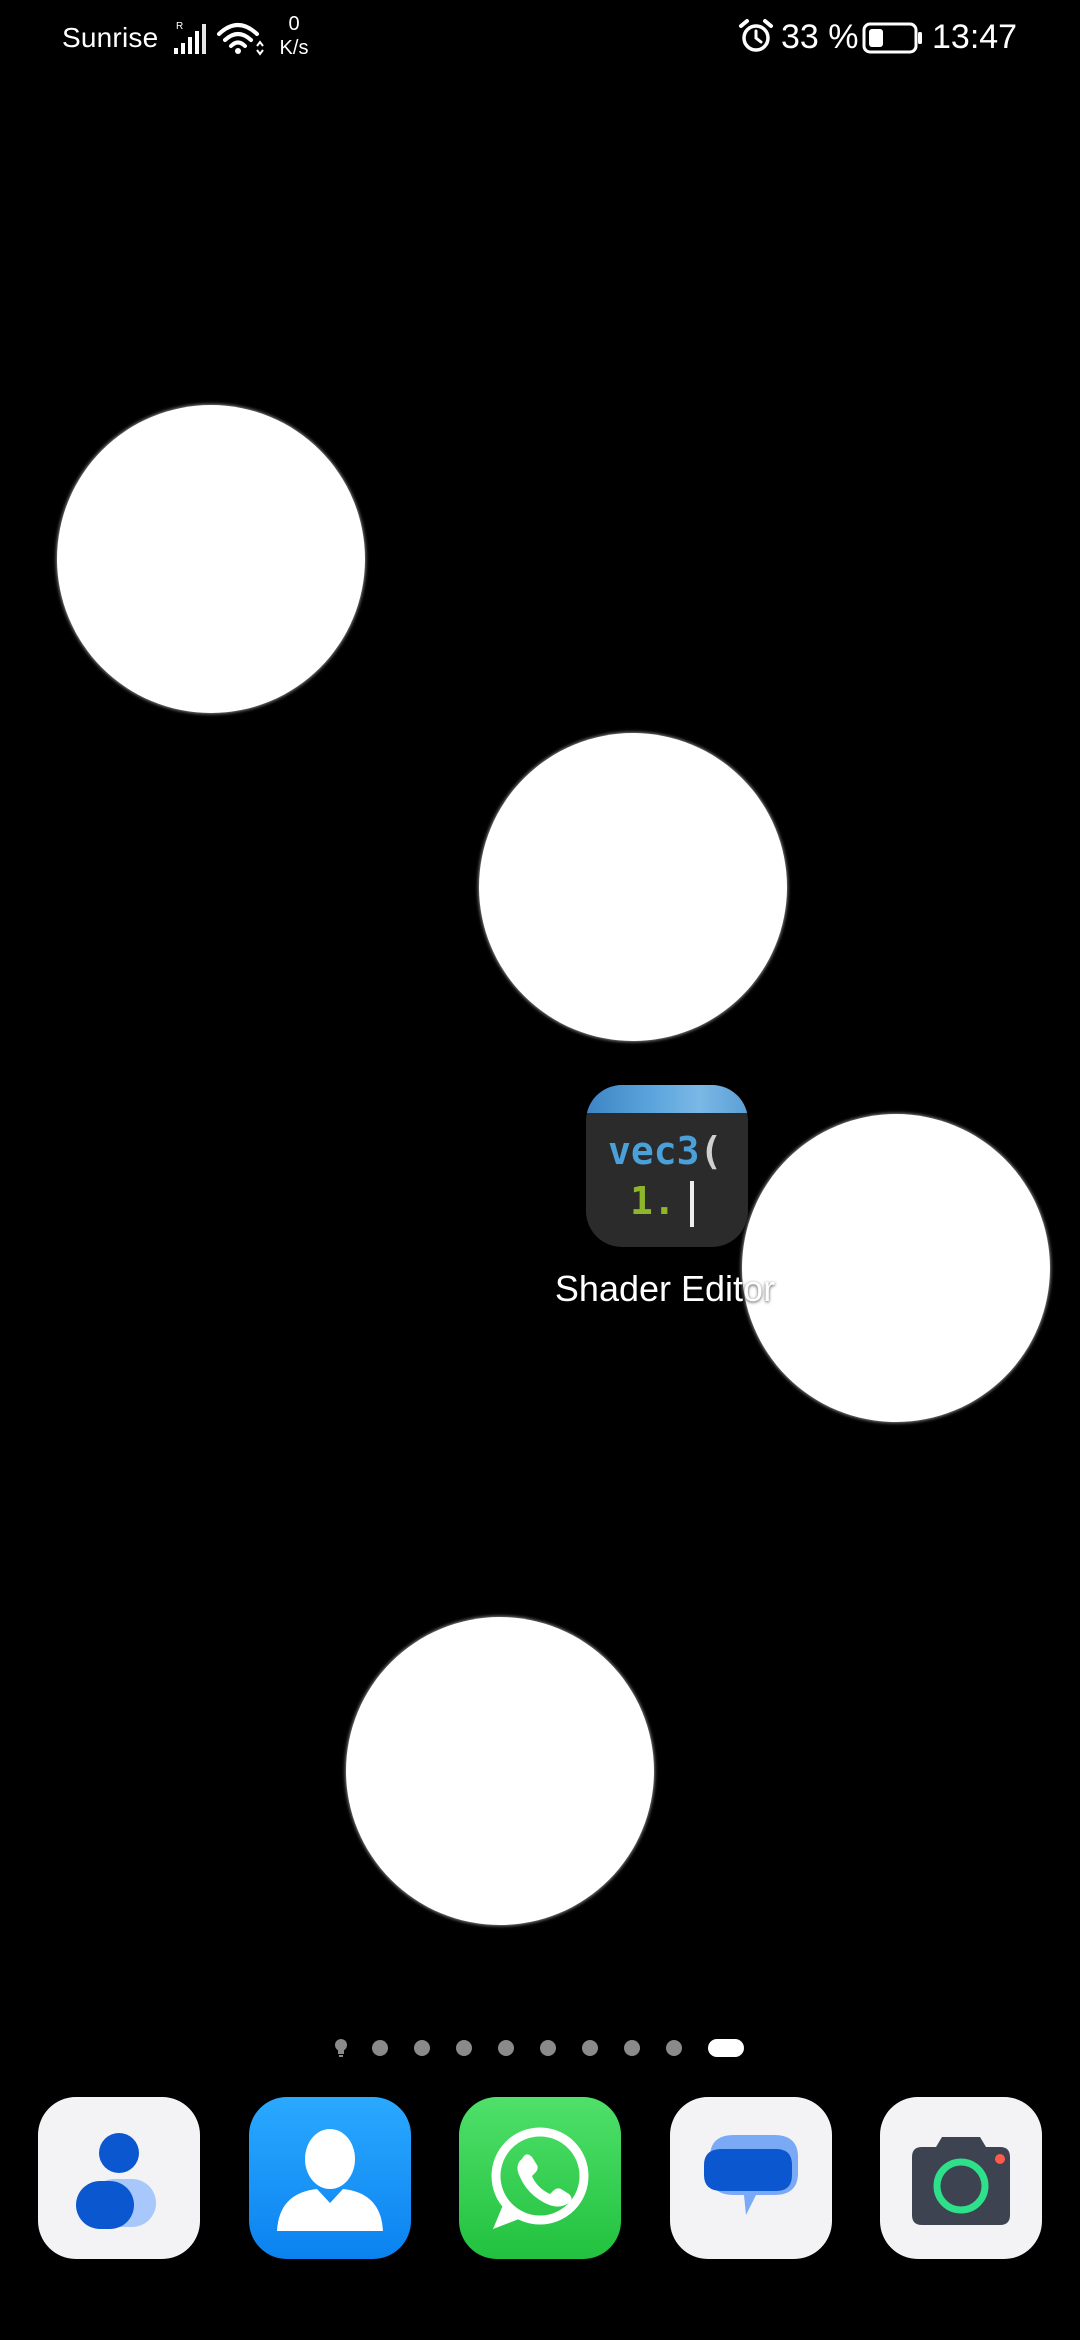 The height and width of the screenshot is (2340, 1080). I want to click on dock-app-camera, so click(961, 2178).